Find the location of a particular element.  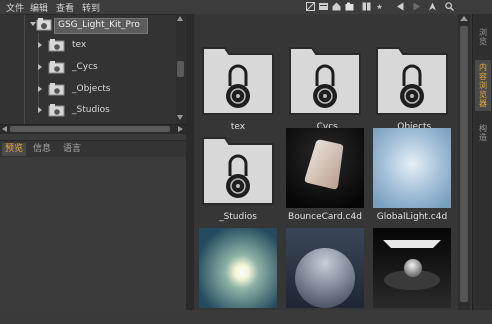

grid-item: GlobalLight.c4d is located at coordinates (412, 174).